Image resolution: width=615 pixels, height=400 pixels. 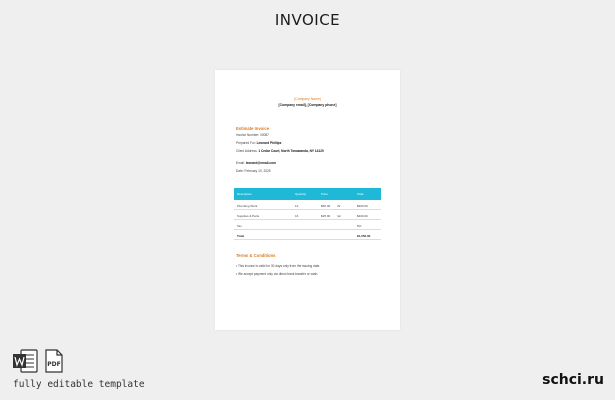 What do you see at coordinates (247, 205) in the screenshot?
I see `row-description: Plumbing Work` at bounding box center [247, 205].